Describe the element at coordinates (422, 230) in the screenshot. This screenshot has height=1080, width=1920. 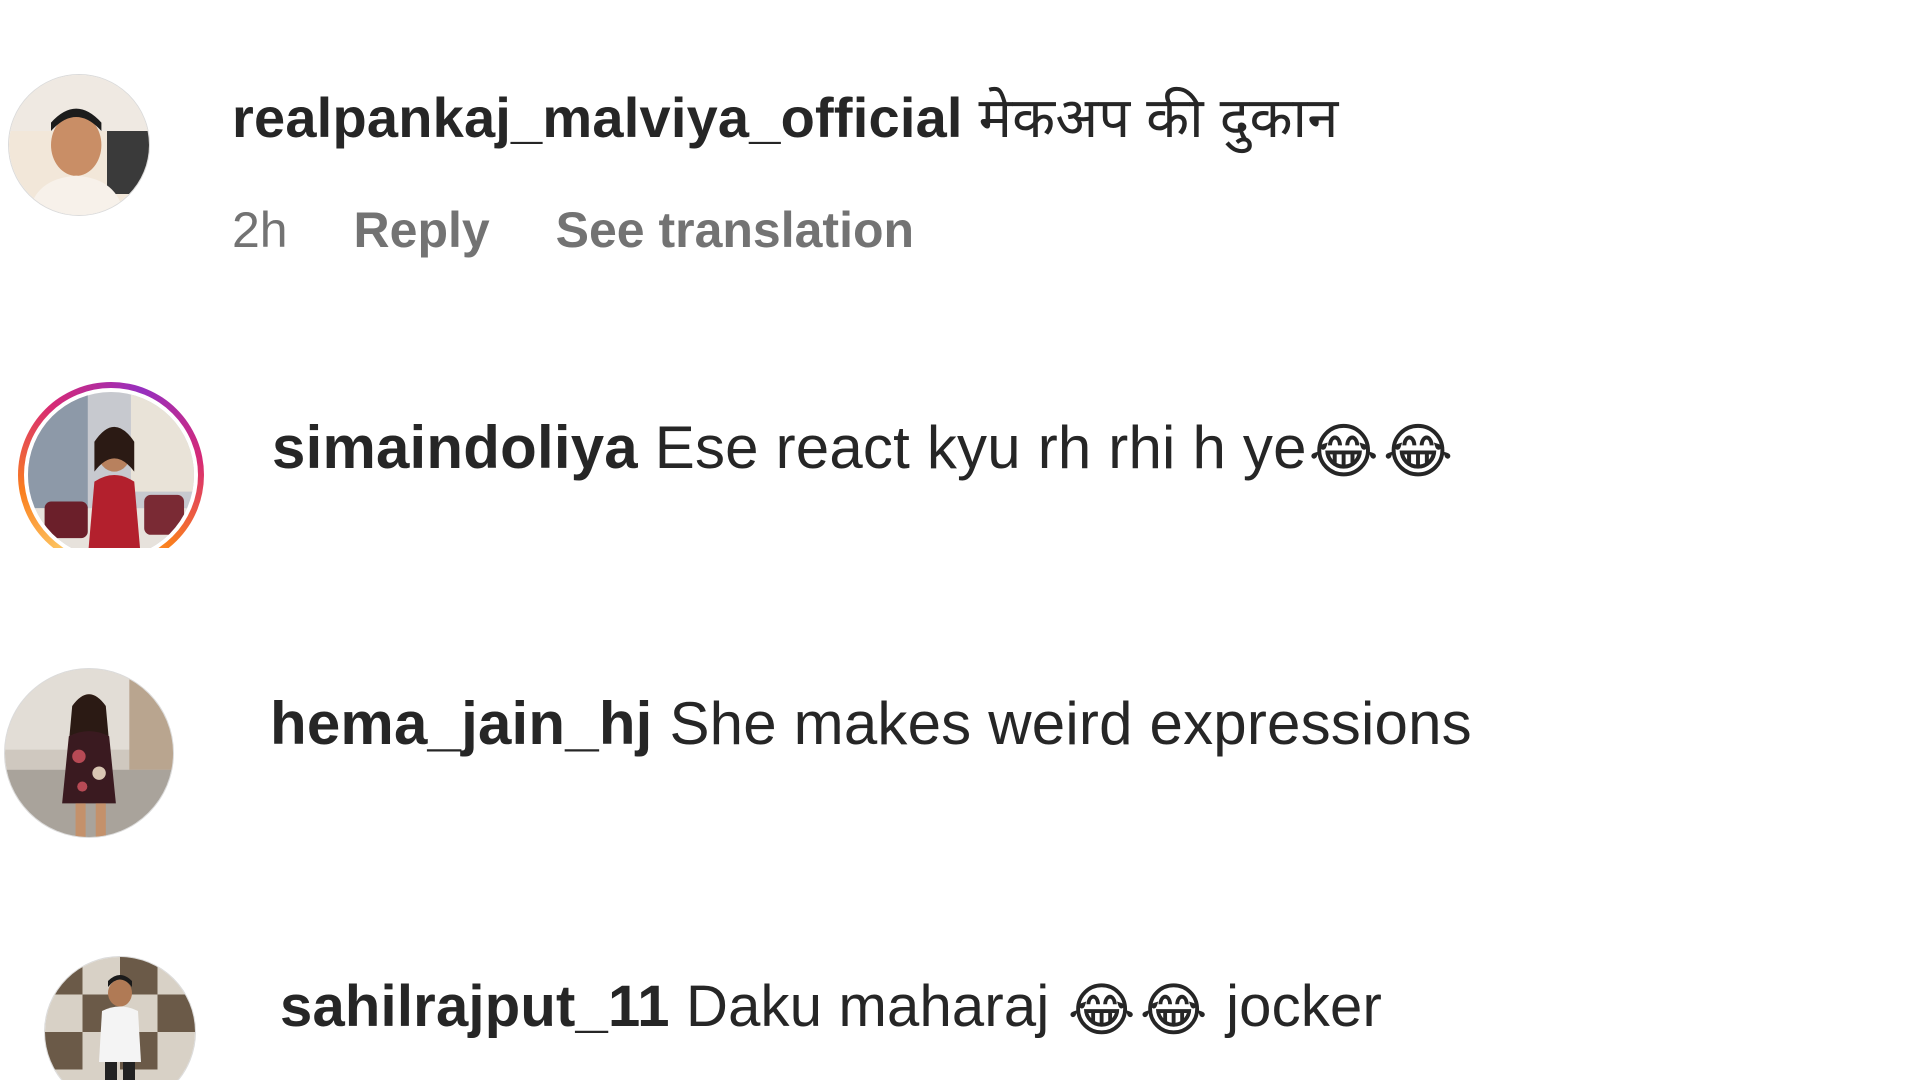
I see `reply-button: Reply` at that location.